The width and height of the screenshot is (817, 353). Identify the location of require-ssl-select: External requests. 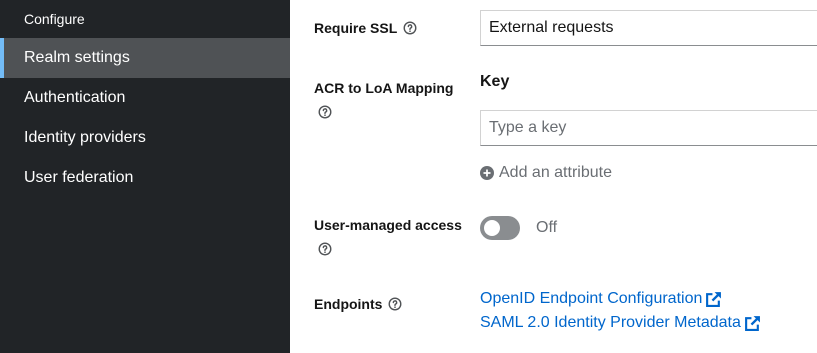
(648, 28).